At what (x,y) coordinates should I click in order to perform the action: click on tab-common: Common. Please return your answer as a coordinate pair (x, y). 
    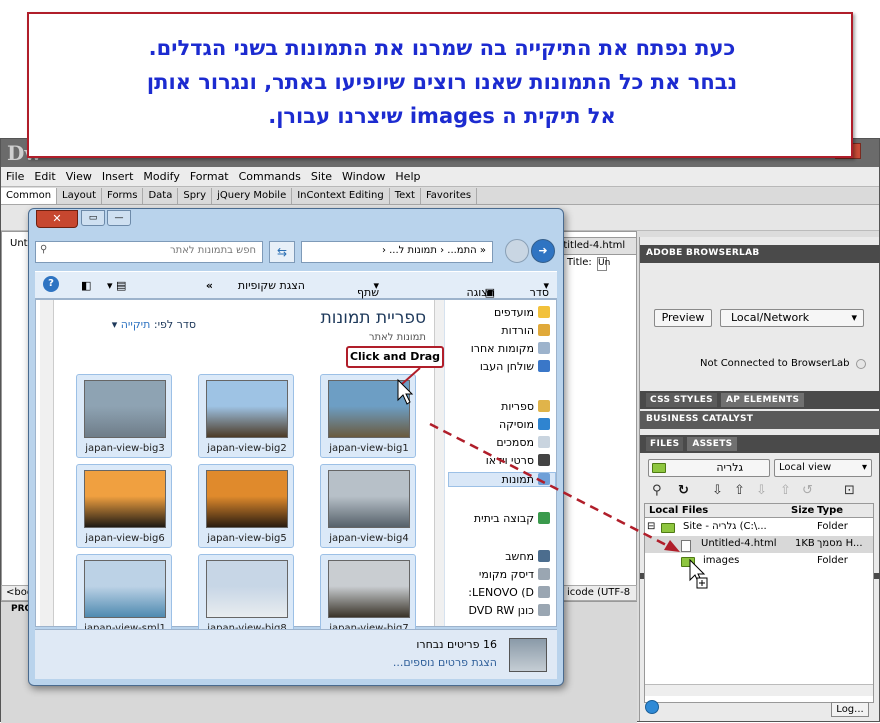
    Looking at the image, I should click on (29, 196).